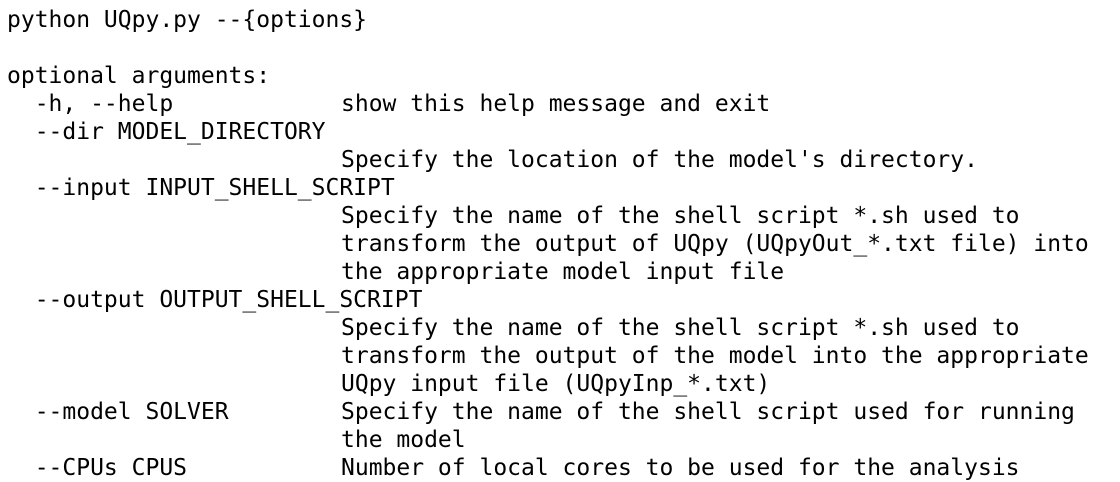 This screenshot has height=482, width=1120. I want to click on option-flag-cpus: --CPUs CPUS, so click(97, 468).